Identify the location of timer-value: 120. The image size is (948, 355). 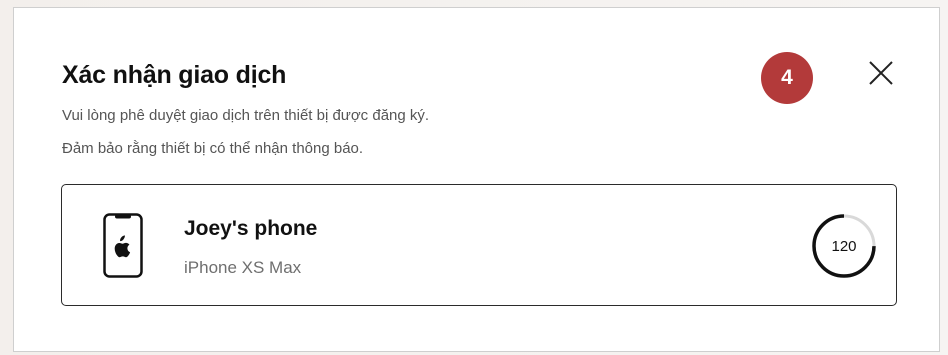
(844, 246).